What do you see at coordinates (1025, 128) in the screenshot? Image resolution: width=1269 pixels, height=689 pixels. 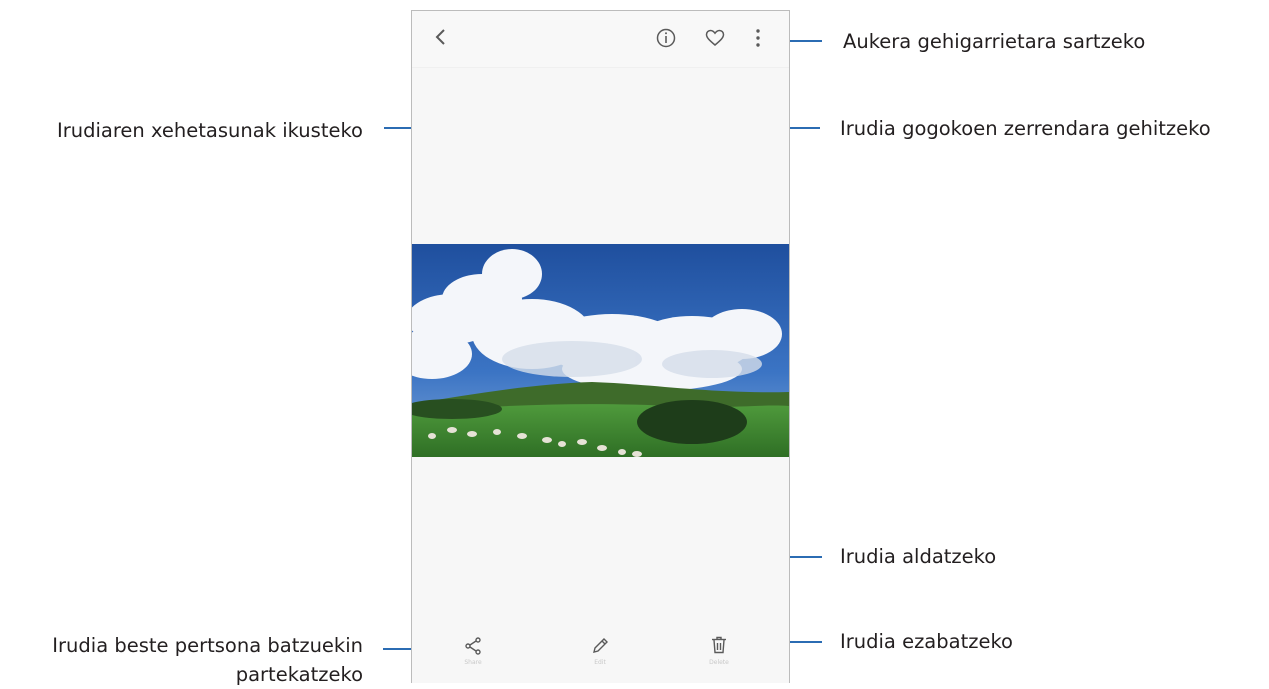 I see `callout-favorite: Irudia gogokoen zerrendara gehitzeko` at bounding box center [1025, 128].